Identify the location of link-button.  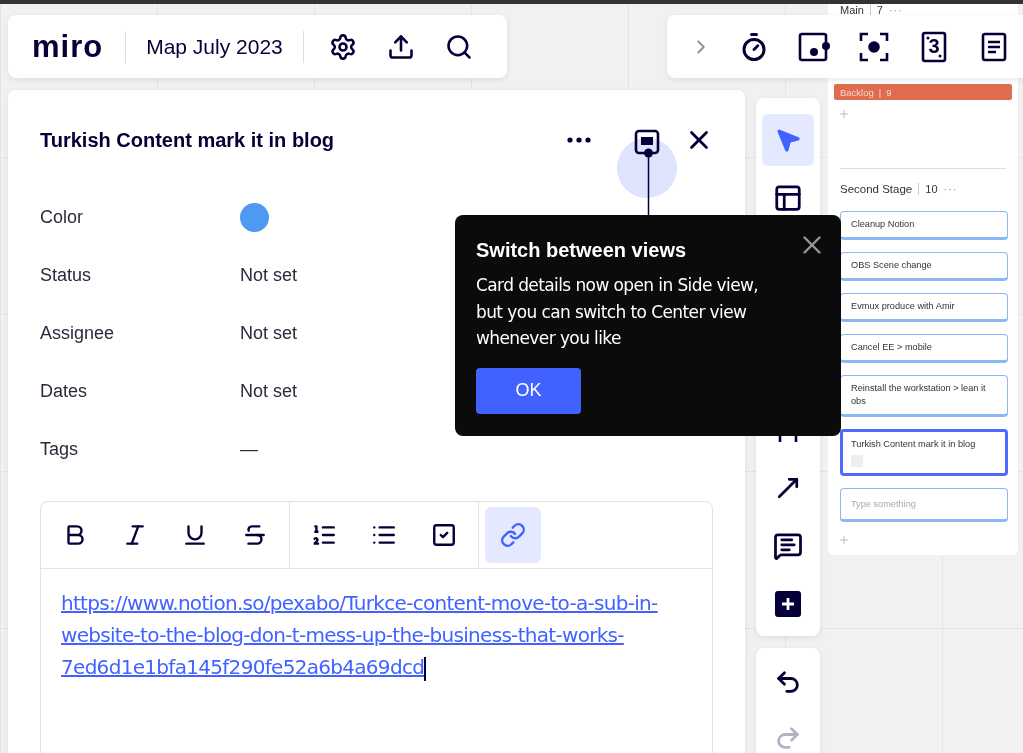
(513, 535).